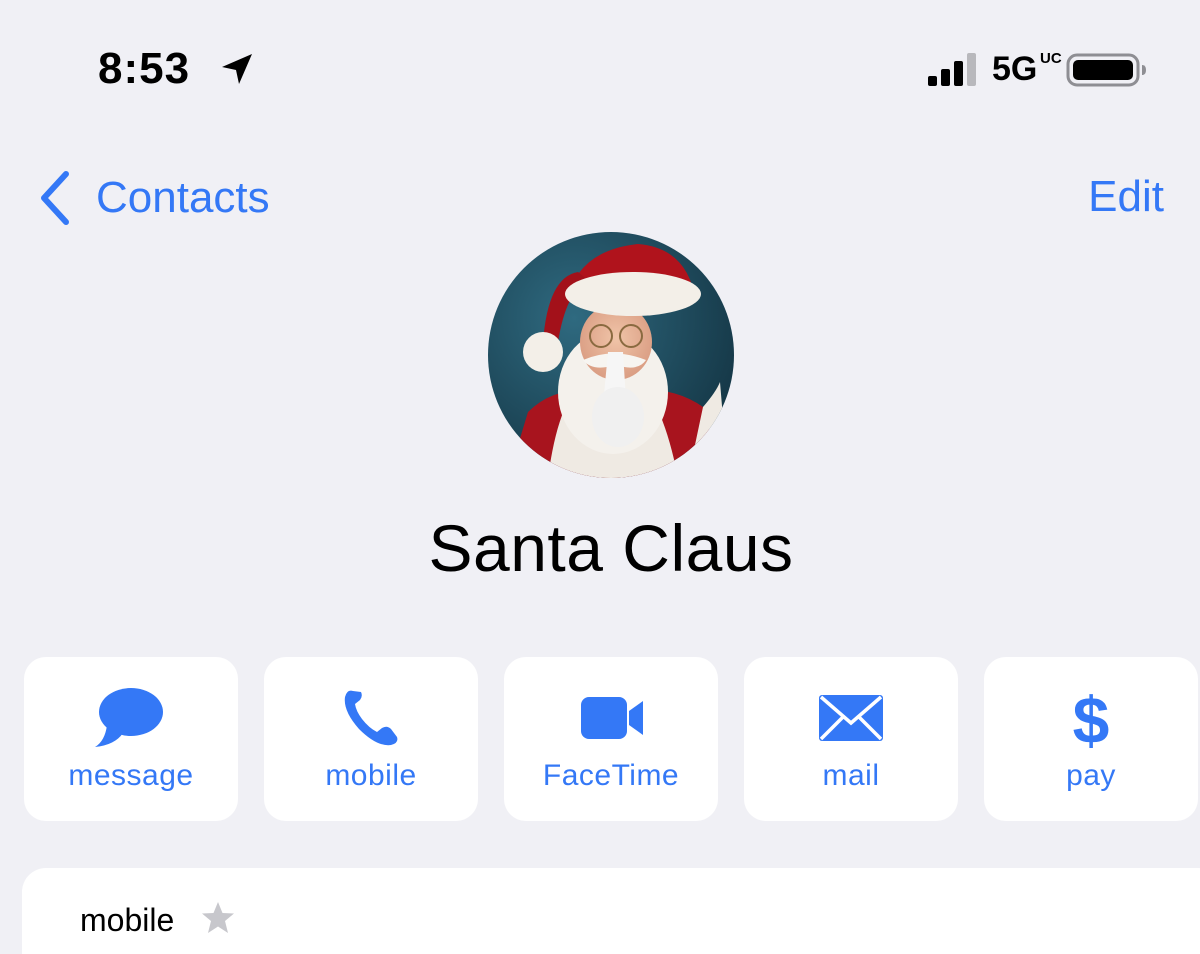 Image resolution: width=1200 pixels, height=954 pixels. What do you see at coordinates (954, 70) in the screenshot?
I see `cellular-signal-icon` at bounding box center [954, 70].